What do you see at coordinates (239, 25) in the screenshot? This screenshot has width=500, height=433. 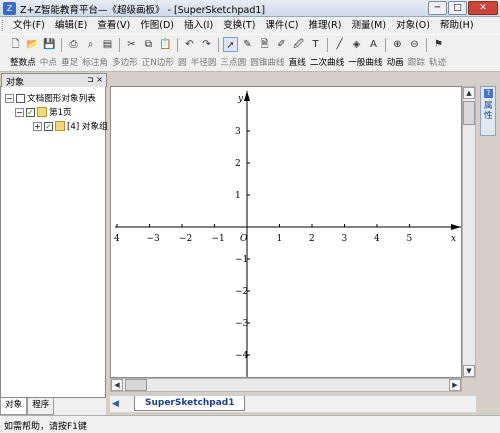 I see `menu-item: 变换(T)` at bounding box center [239, 25].